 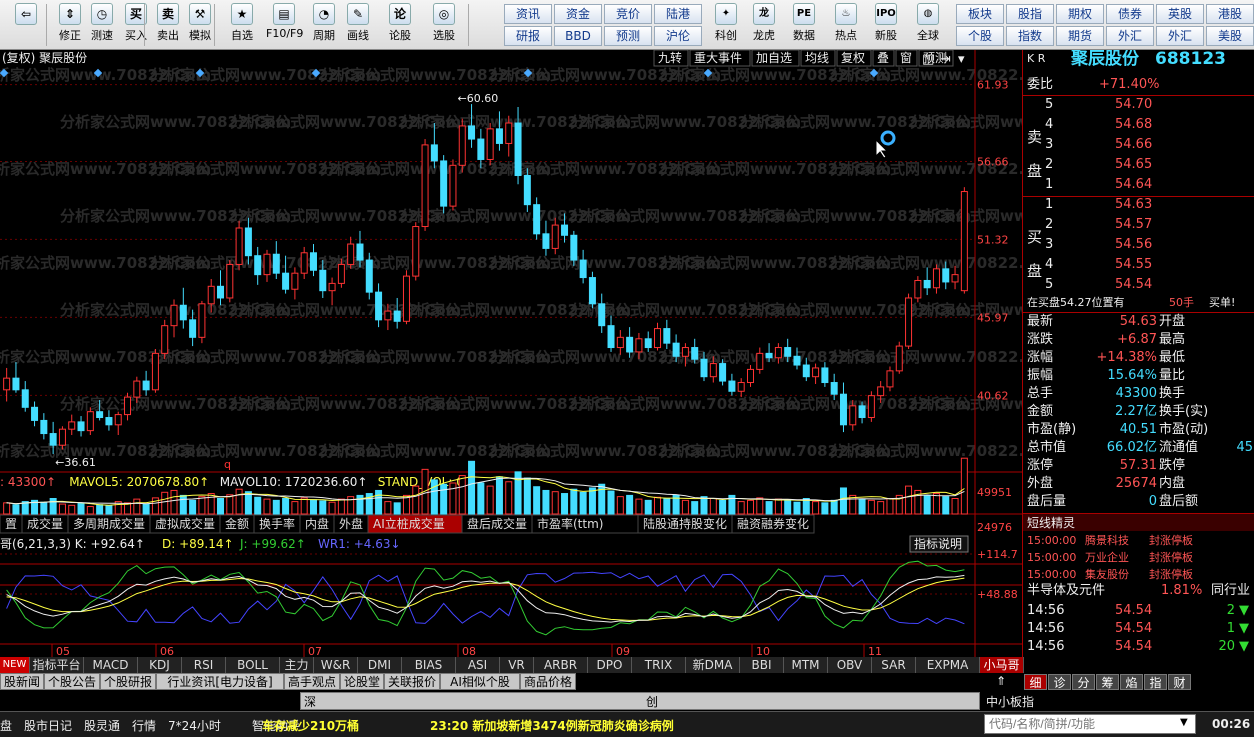 I want to click on ask-price: 54.68, so click(x=1133, y=125).